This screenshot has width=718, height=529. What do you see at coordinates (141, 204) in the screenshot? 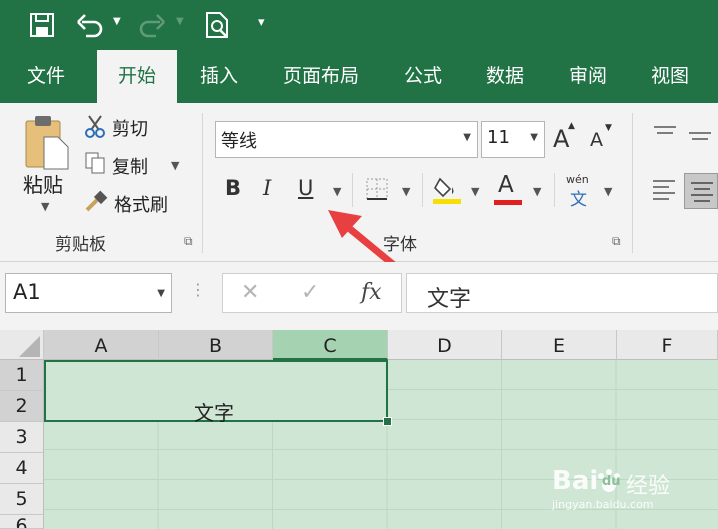
I see `format-painter-button: 格式刷` at bounding box center [141, 204].